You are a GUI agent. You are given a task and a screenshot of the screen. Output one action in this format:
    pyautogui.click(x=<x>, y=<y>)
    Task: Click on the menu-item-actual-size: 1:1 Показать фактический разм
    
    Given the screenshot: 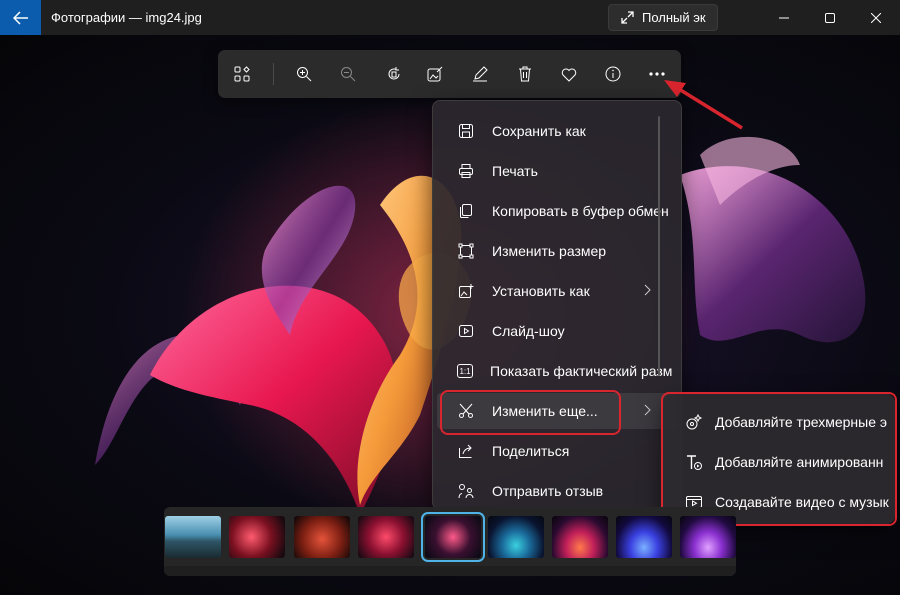 What is the action you would take?
    pyautogui.click(x=557, y=371)
    